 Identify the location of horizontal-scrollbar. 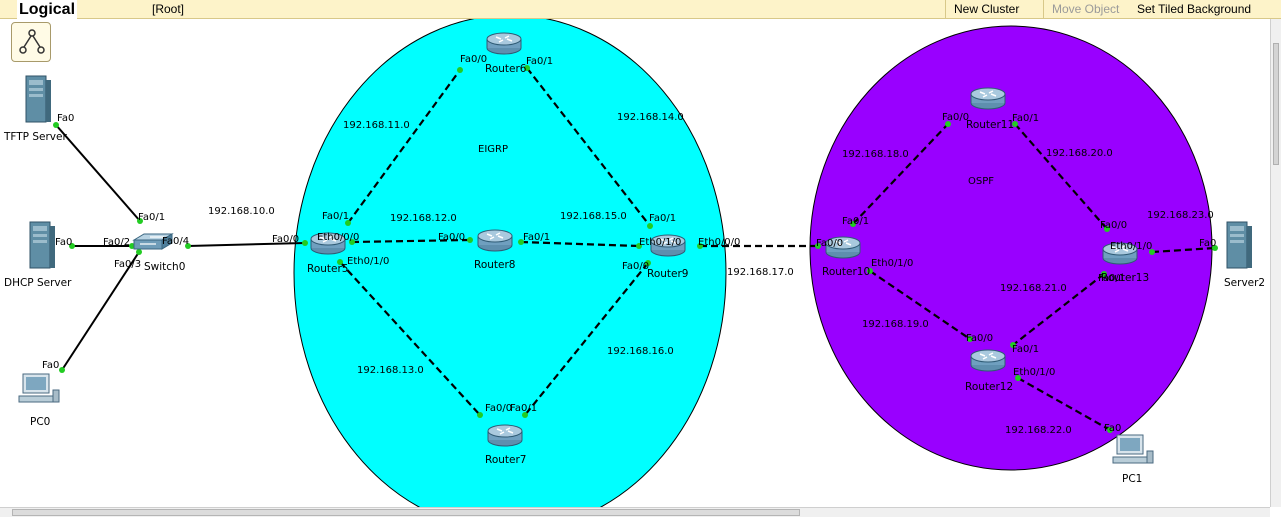
(635, 512).